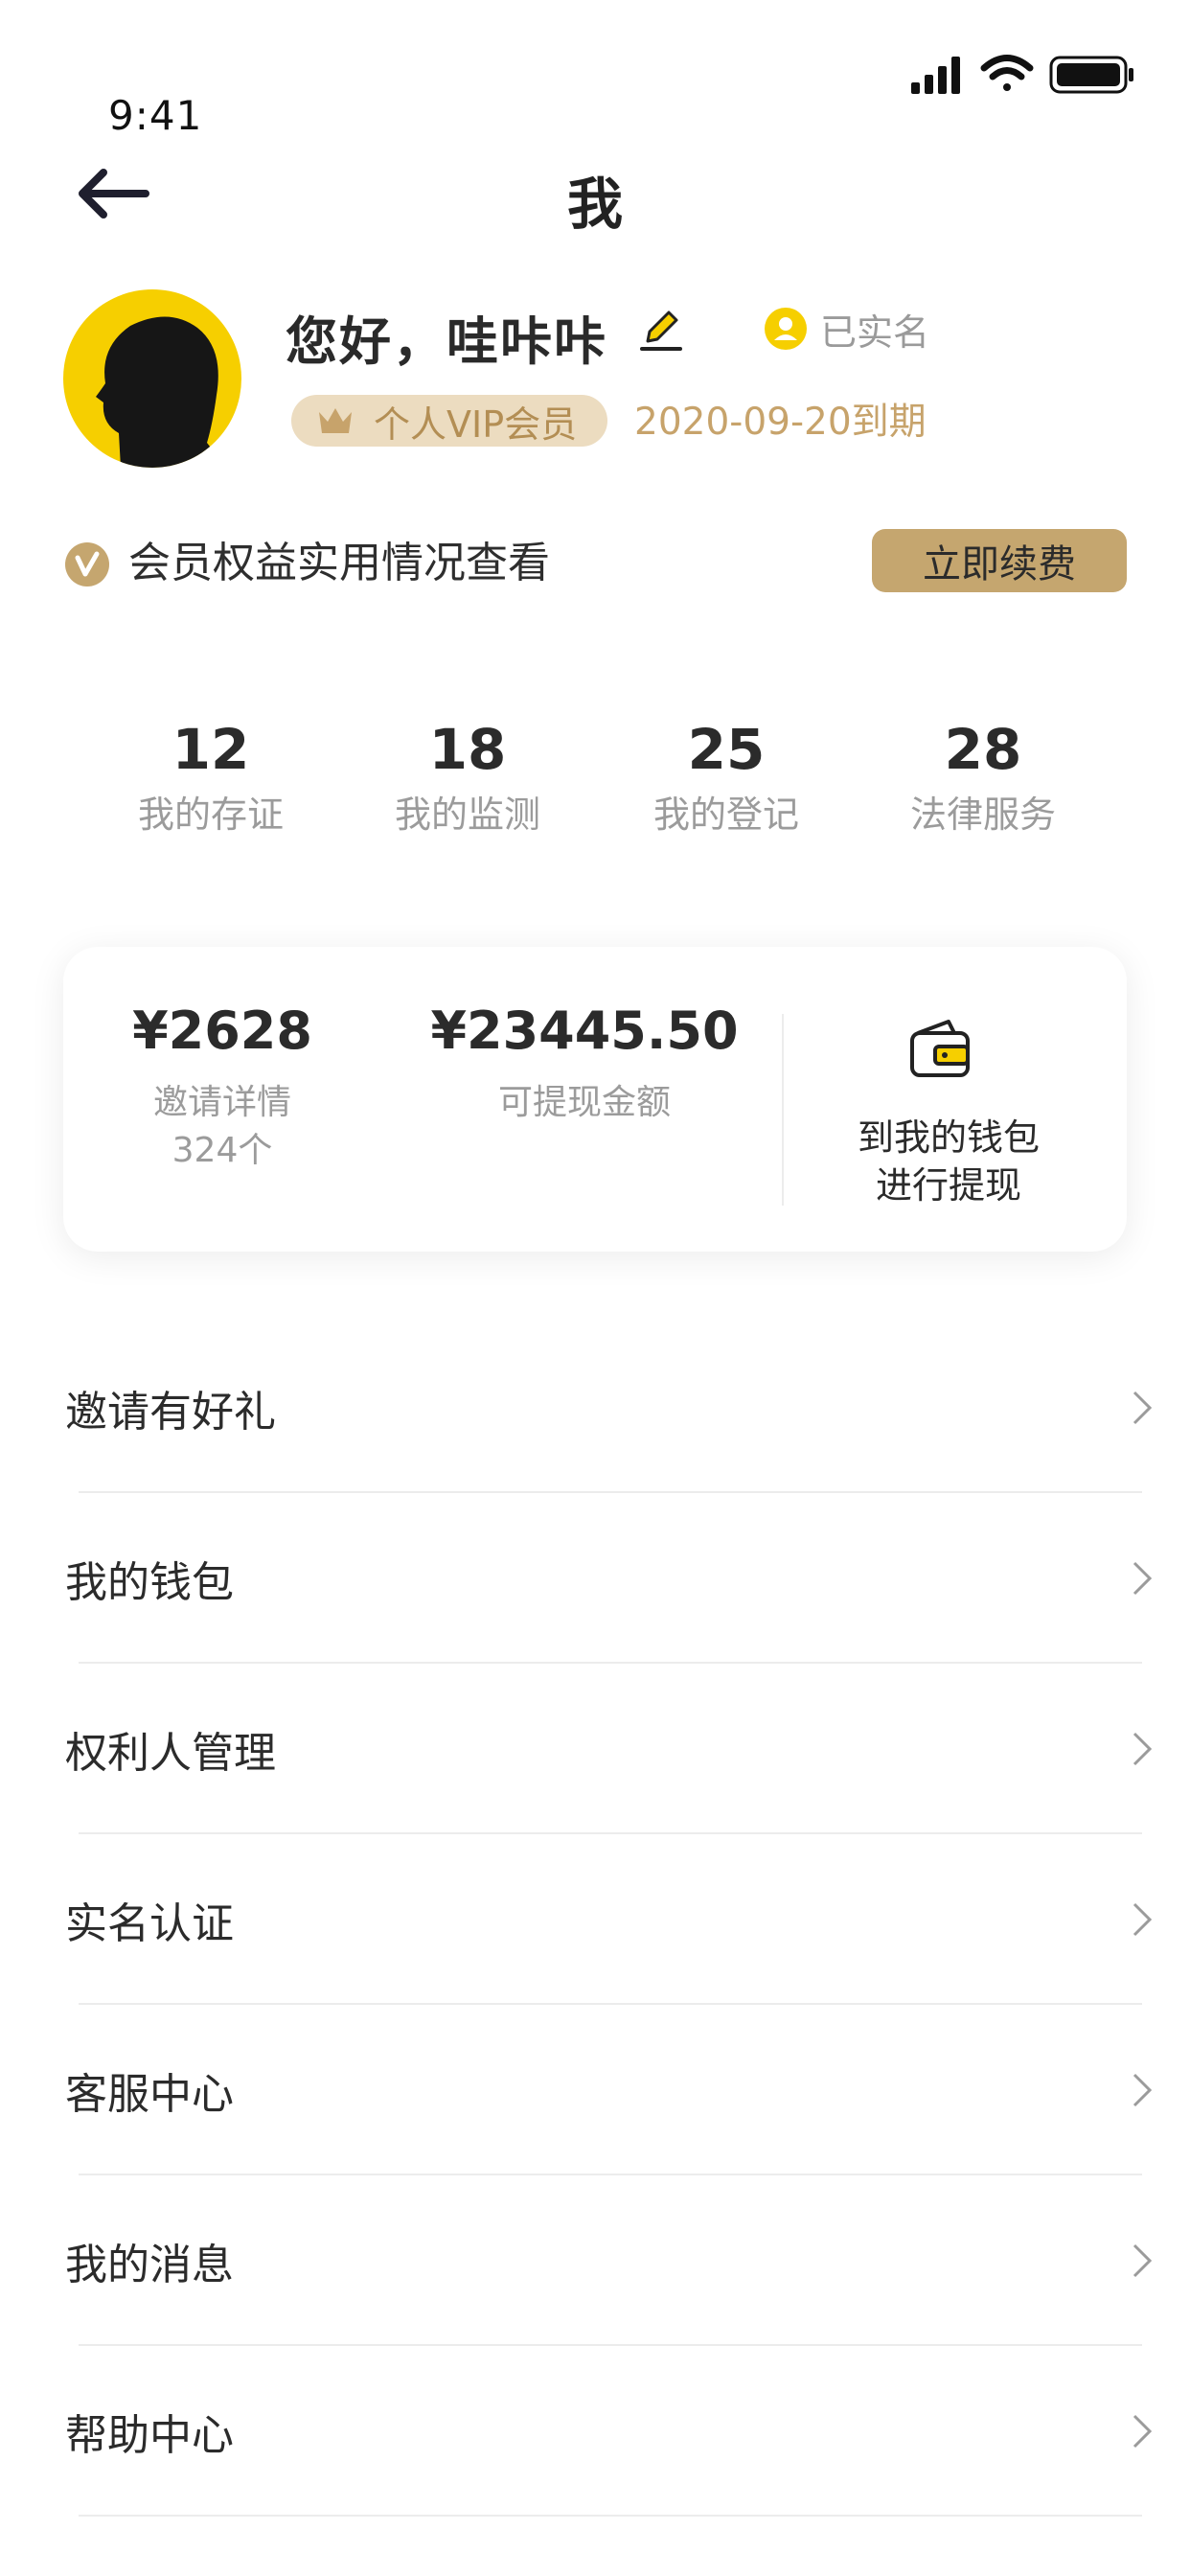 This screenshot has width=1190, height=2576. Describe the element at coordinates (940, 1049) in the screenshot. I see `wallet-icon` at that location.